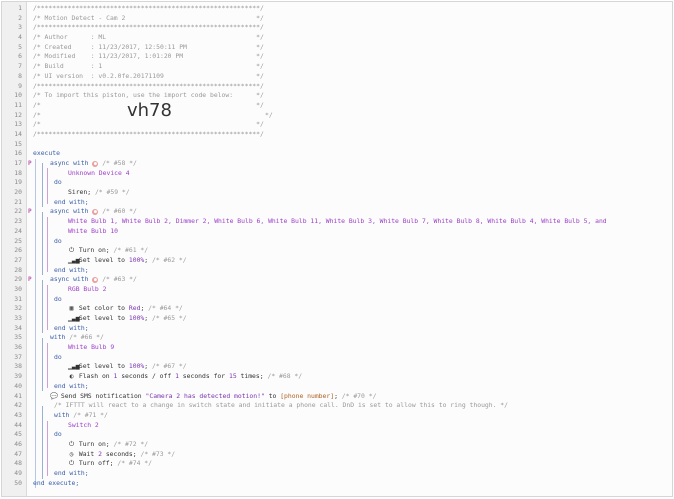 The width and height of the screenshot is (674, 499). Describe the element at coordinates (71, 453) in the screenshot. I see `clock-icon: ◷` at that location.